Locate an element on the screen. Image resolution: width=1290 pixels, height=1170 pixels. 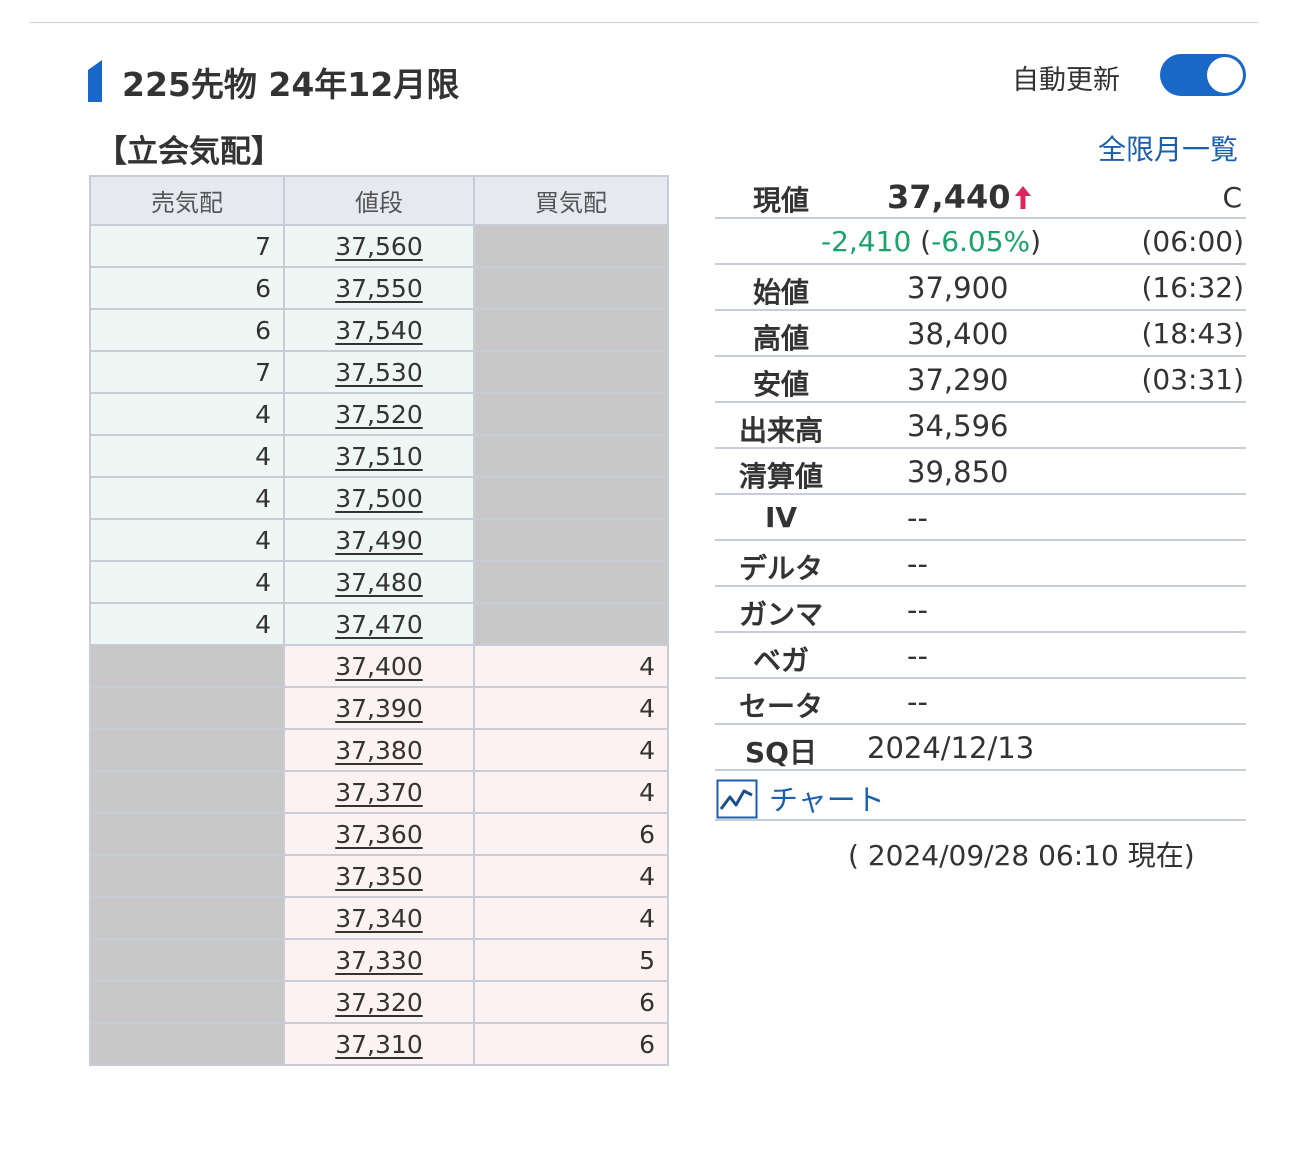
column-header-ask: 売気配 is located at coordinates (187, 200).